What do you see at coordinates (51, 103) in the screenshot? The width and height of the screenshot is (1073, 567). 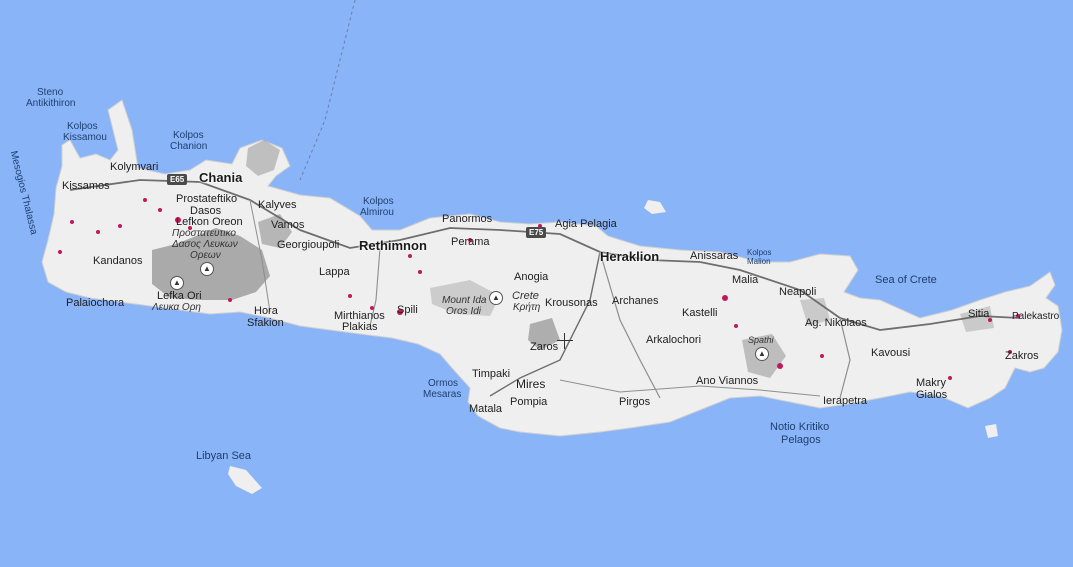 I see `sea-label-antikithiron: Antikithiron` at bounding box center [51, 103].